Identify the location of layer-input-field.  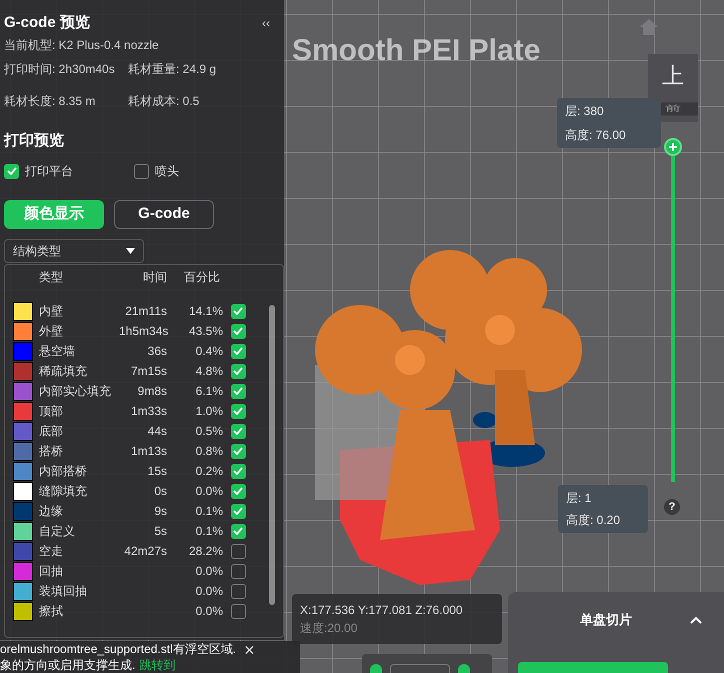
(420, 668).